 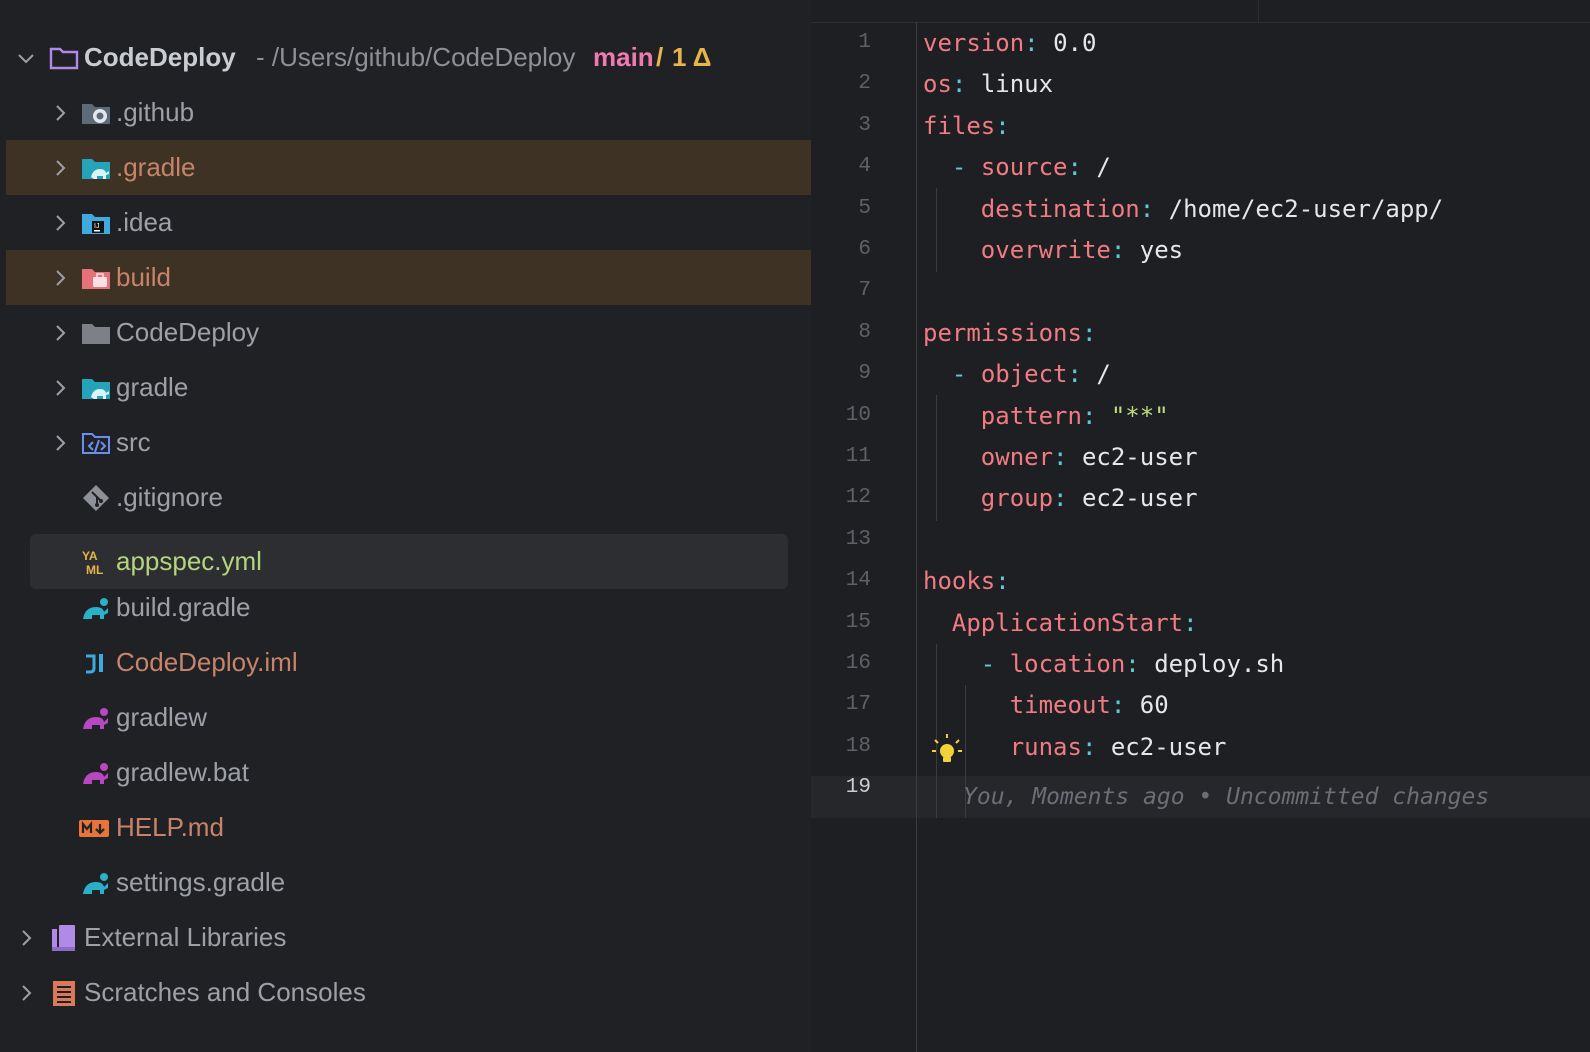 What do you see at coordinates (1226, 797) in the screenshot?
I see `git-blame-annotation: You, Moments ago • Uncommitted changes` at bounding box center [1226, 797].